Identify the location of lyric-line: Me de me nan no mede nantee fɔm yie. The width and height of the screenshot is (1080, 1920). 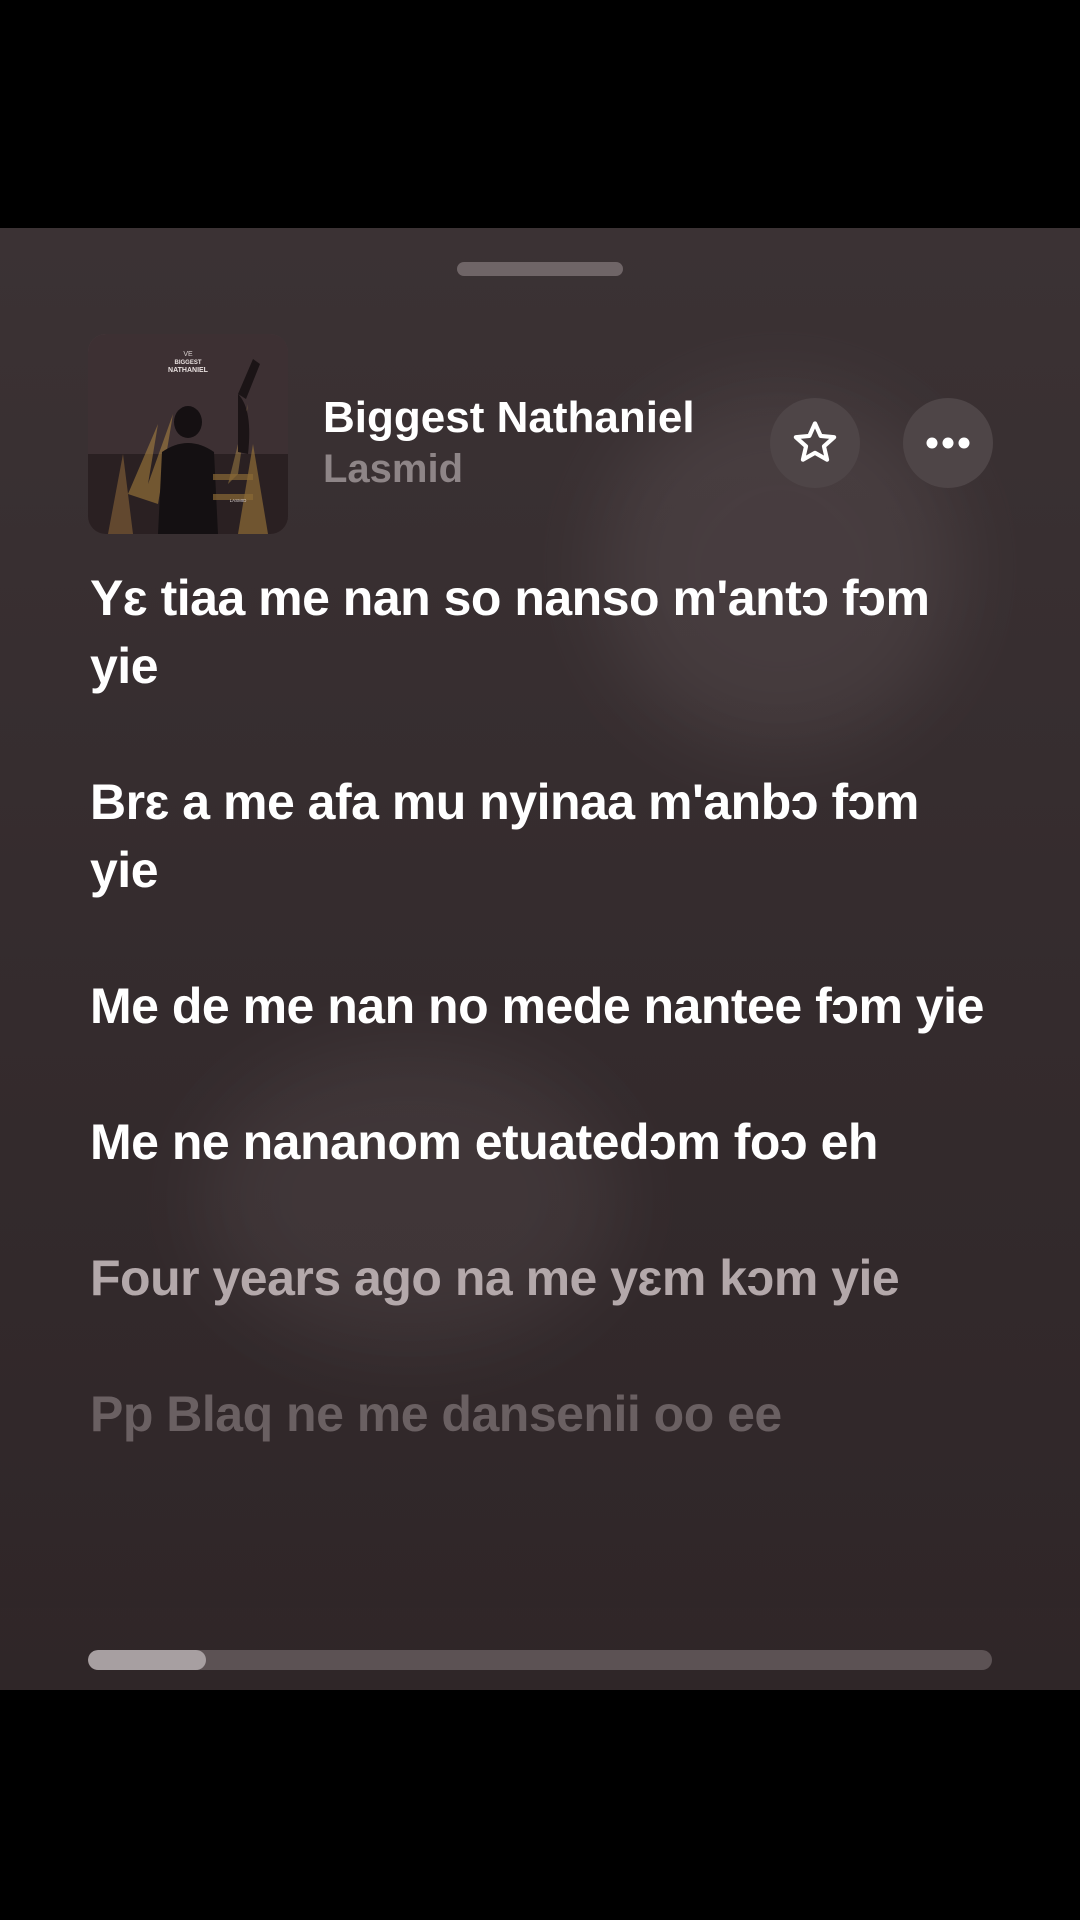
(540, 1006).